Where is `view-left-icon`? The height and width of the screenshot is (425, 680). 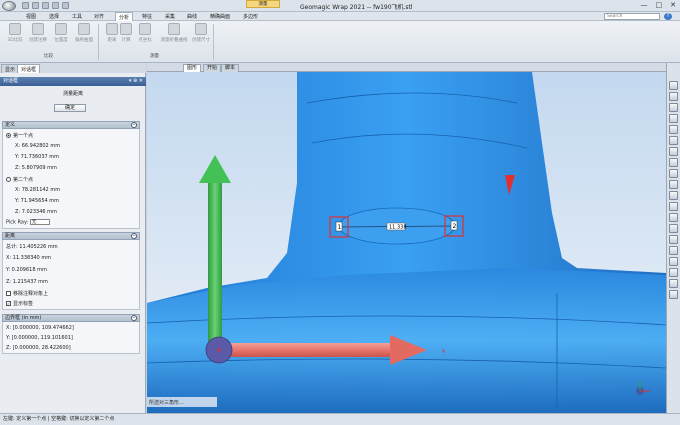 view-left-icon is located at coordinates (673, 173).